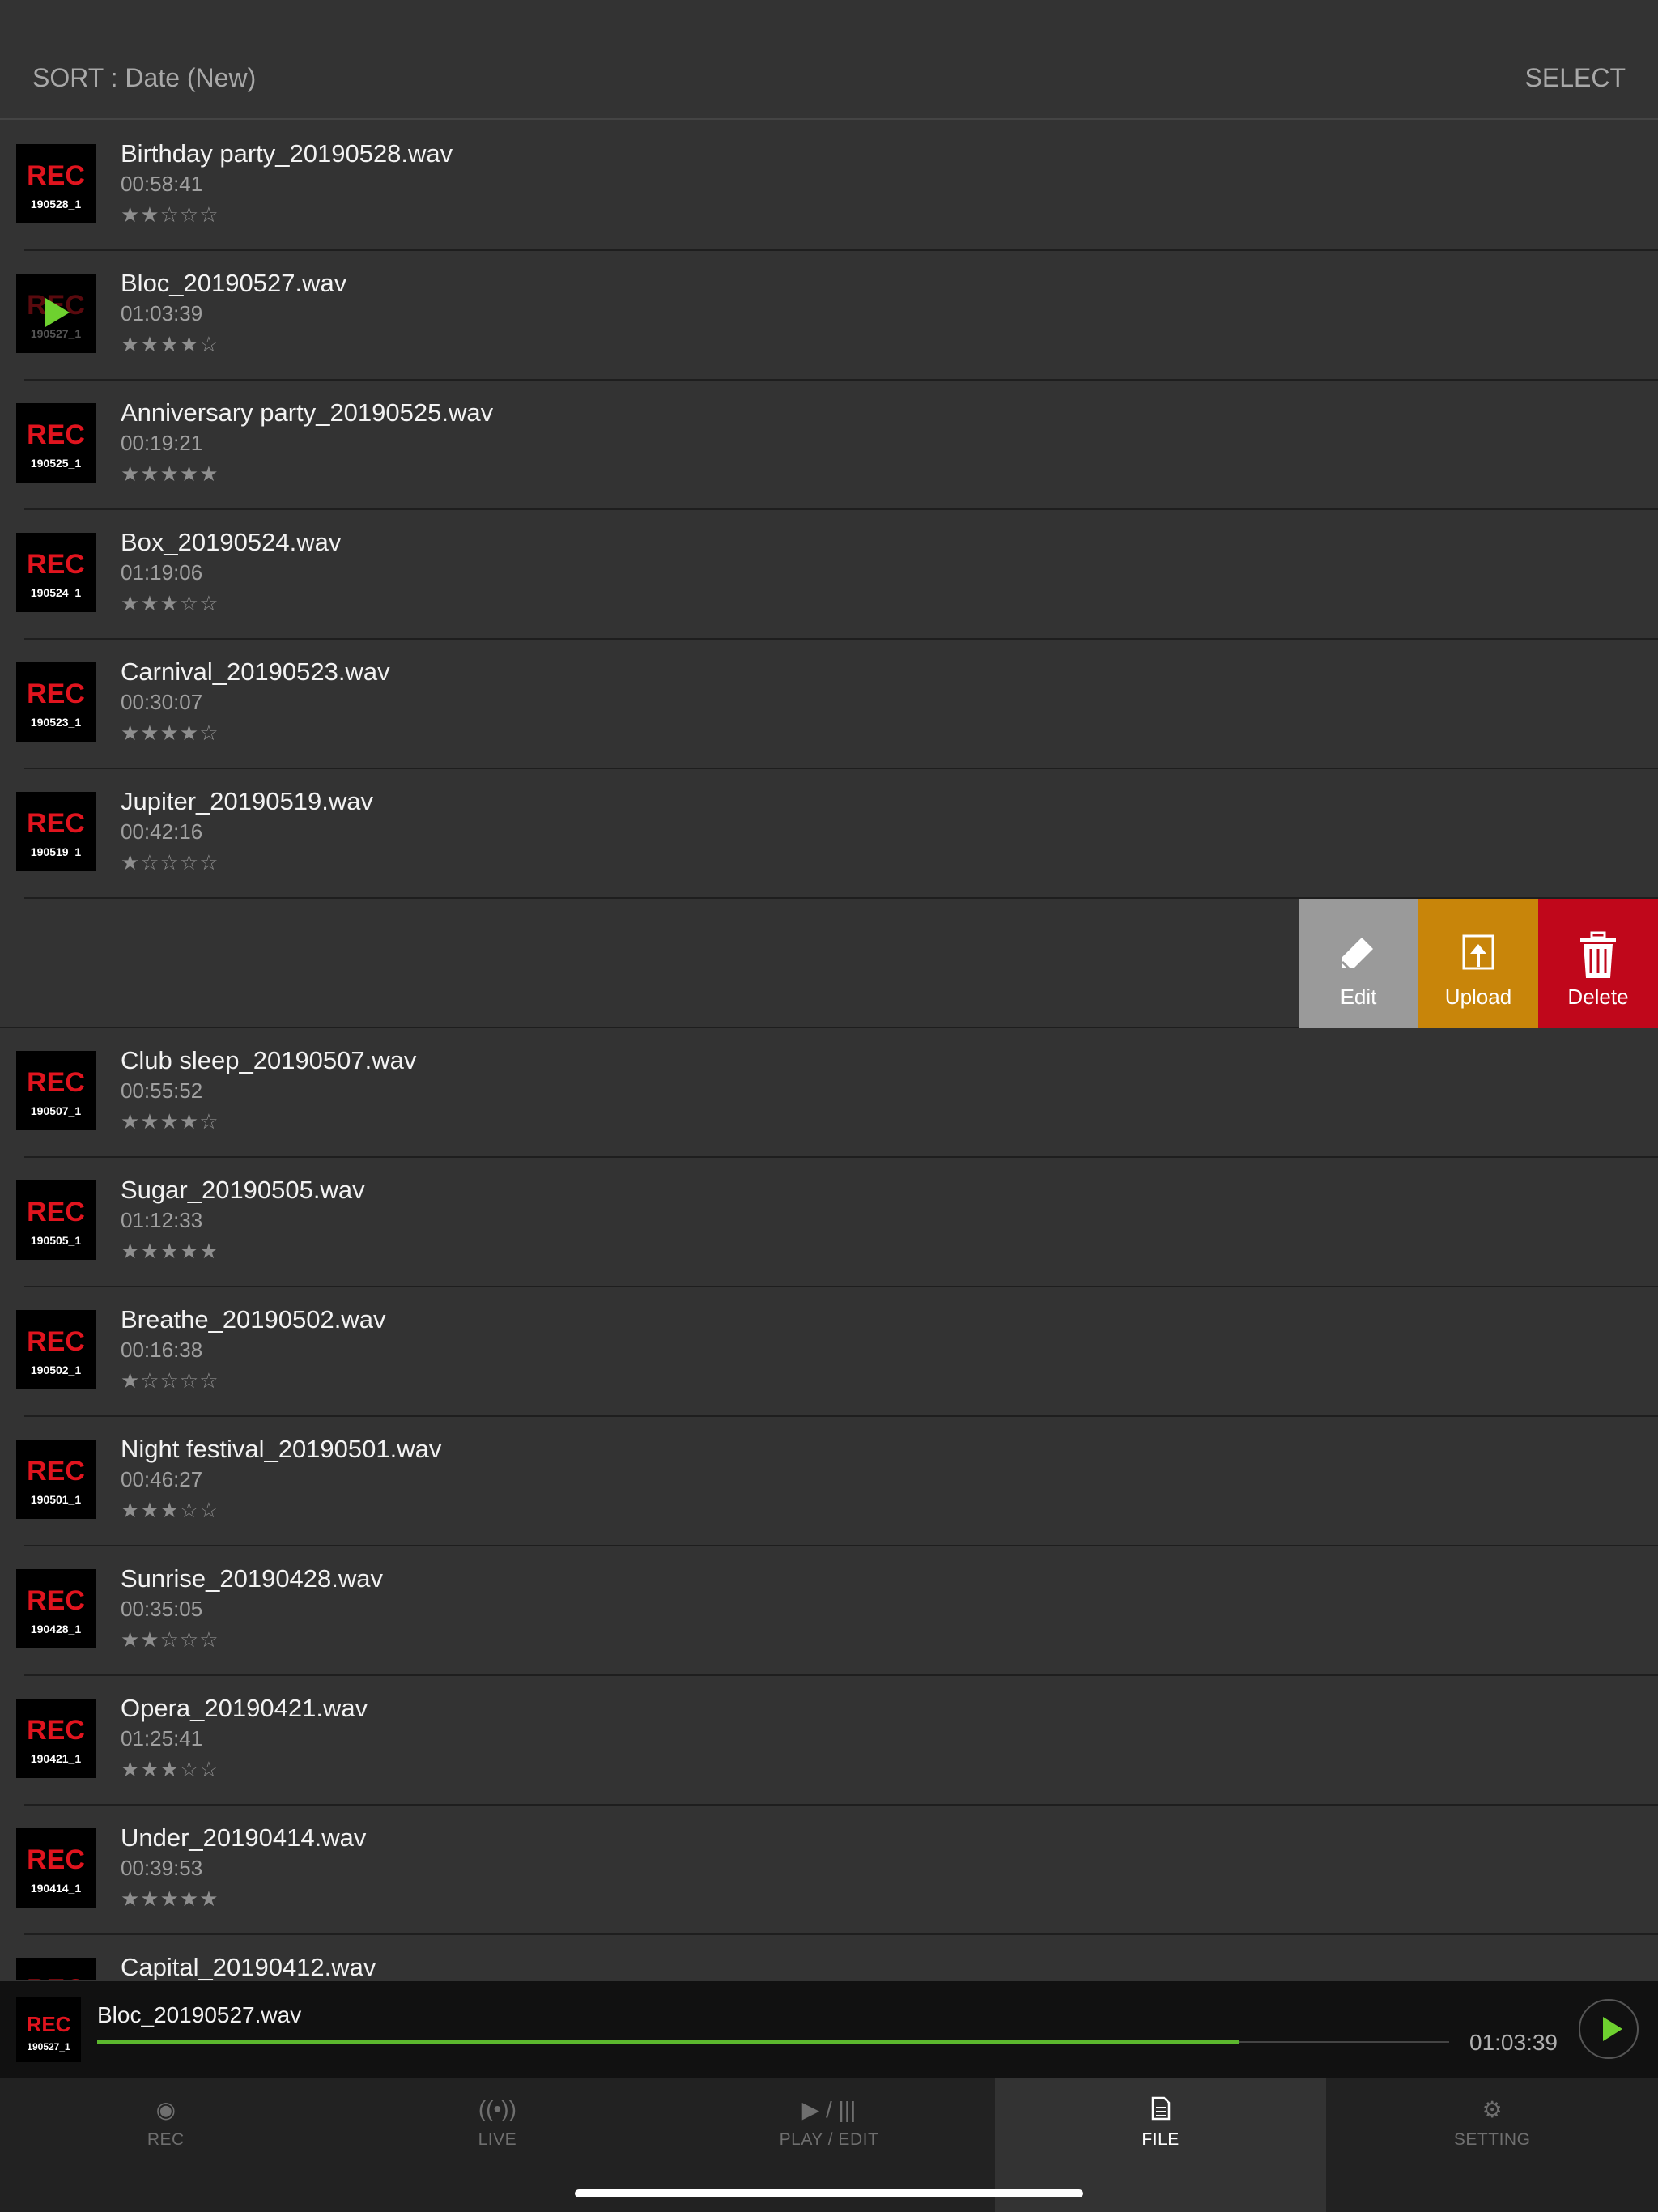  I want to click on recording-thumbnail: REC 190523_1, so click(56, 702).